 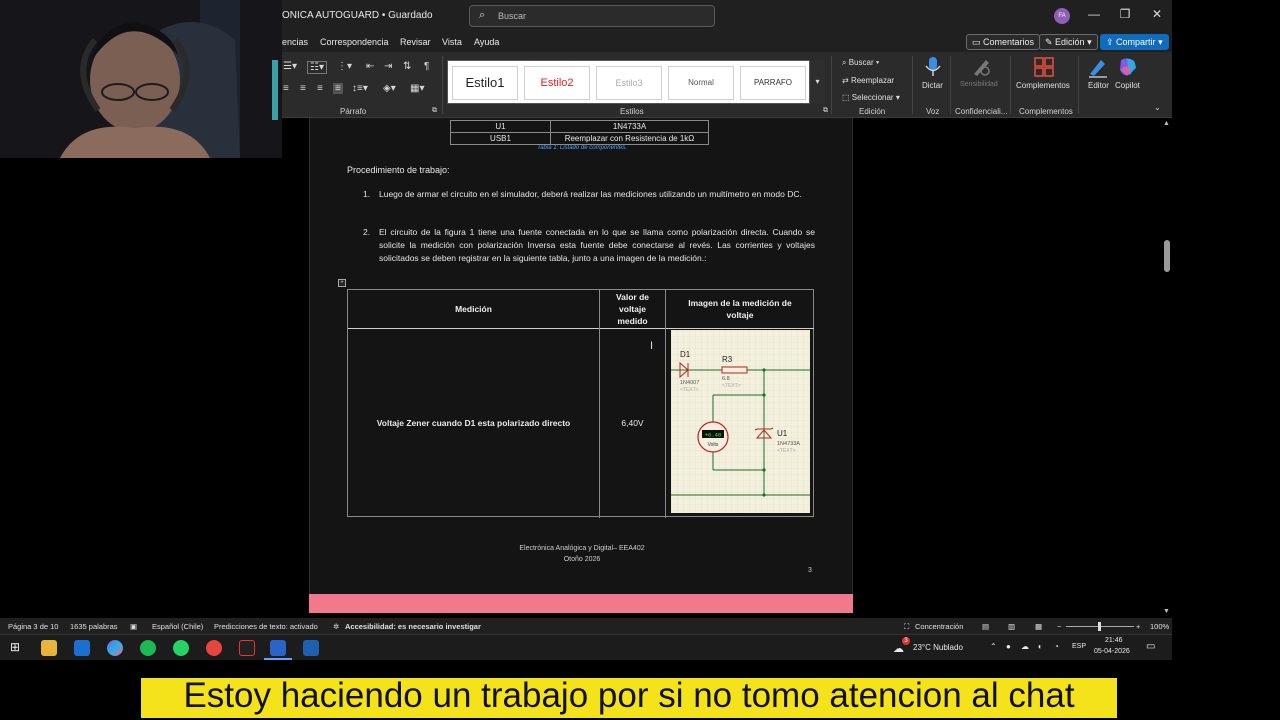 I want to click on close-icon: ✕, so click(x=1157, y=14).